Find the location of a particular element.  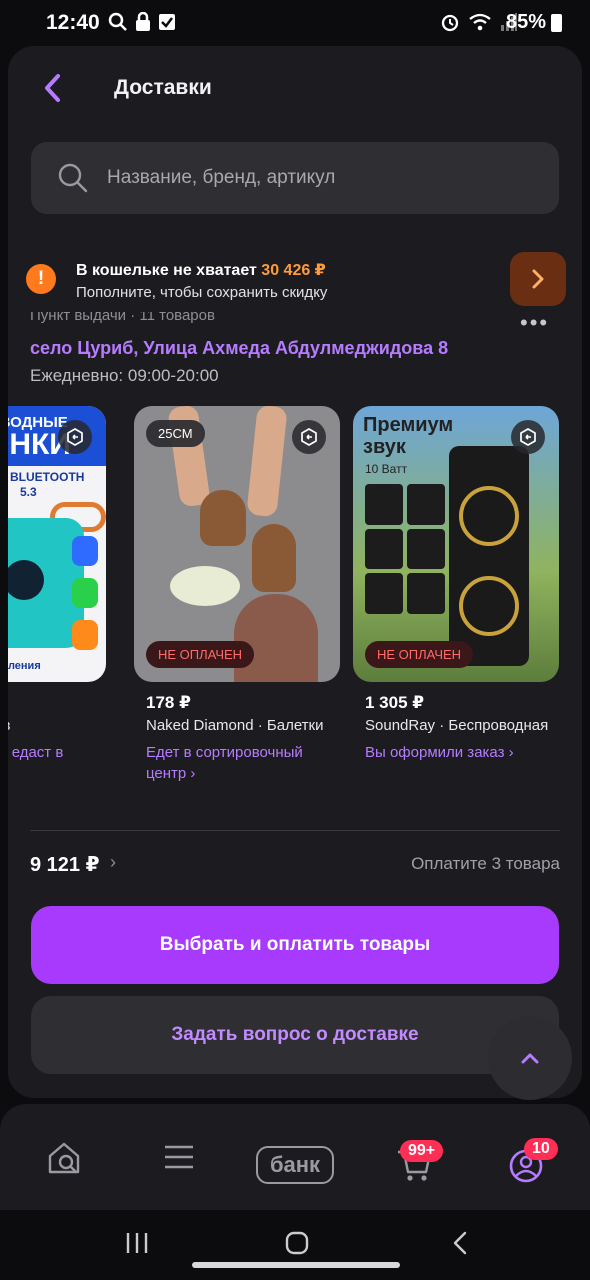

wallet-alert-text: В кошельке не хватает is located at coordinates (166, 270).